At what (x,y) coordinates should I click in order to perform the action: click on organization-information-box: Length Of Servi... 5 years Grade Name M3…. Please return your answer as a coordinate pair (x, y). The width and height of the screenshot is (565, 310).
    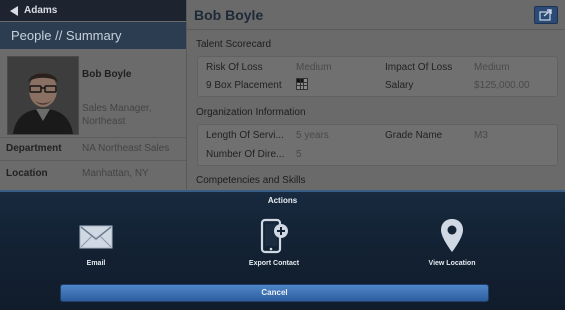
    Looking at the image, I should click on (377, 145).